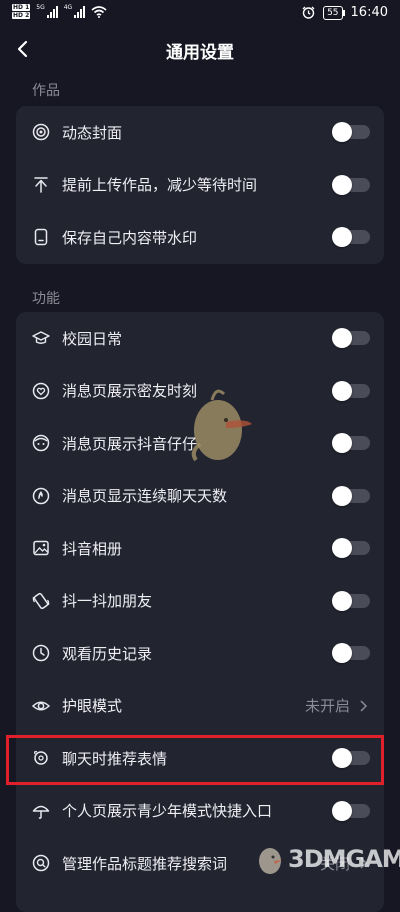 The height and width of the screenshot is (912, 400). I want to click on section-label-works: 作品, so click(46, 91).